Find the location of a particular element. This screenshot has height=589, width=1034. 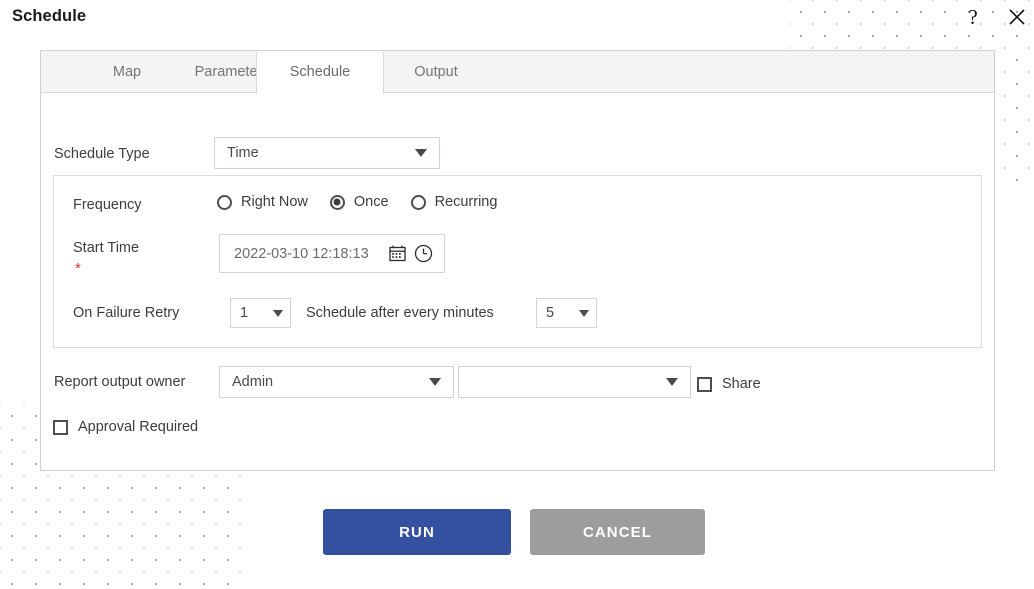

frequency-radio-group: Right Now Once Recurring is located at coordinates (368, 202).